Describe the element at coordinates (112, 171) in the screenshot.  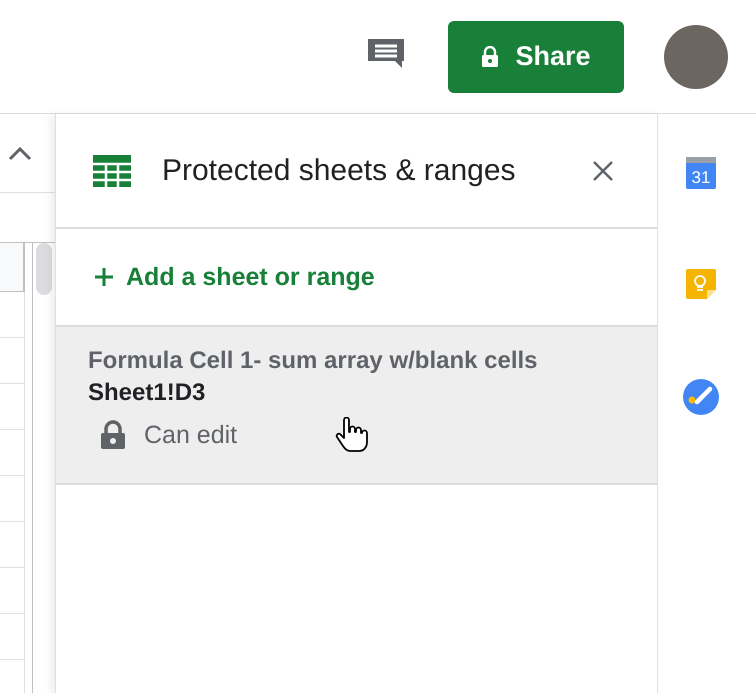
I see `spreadsheet-icon` at that location.